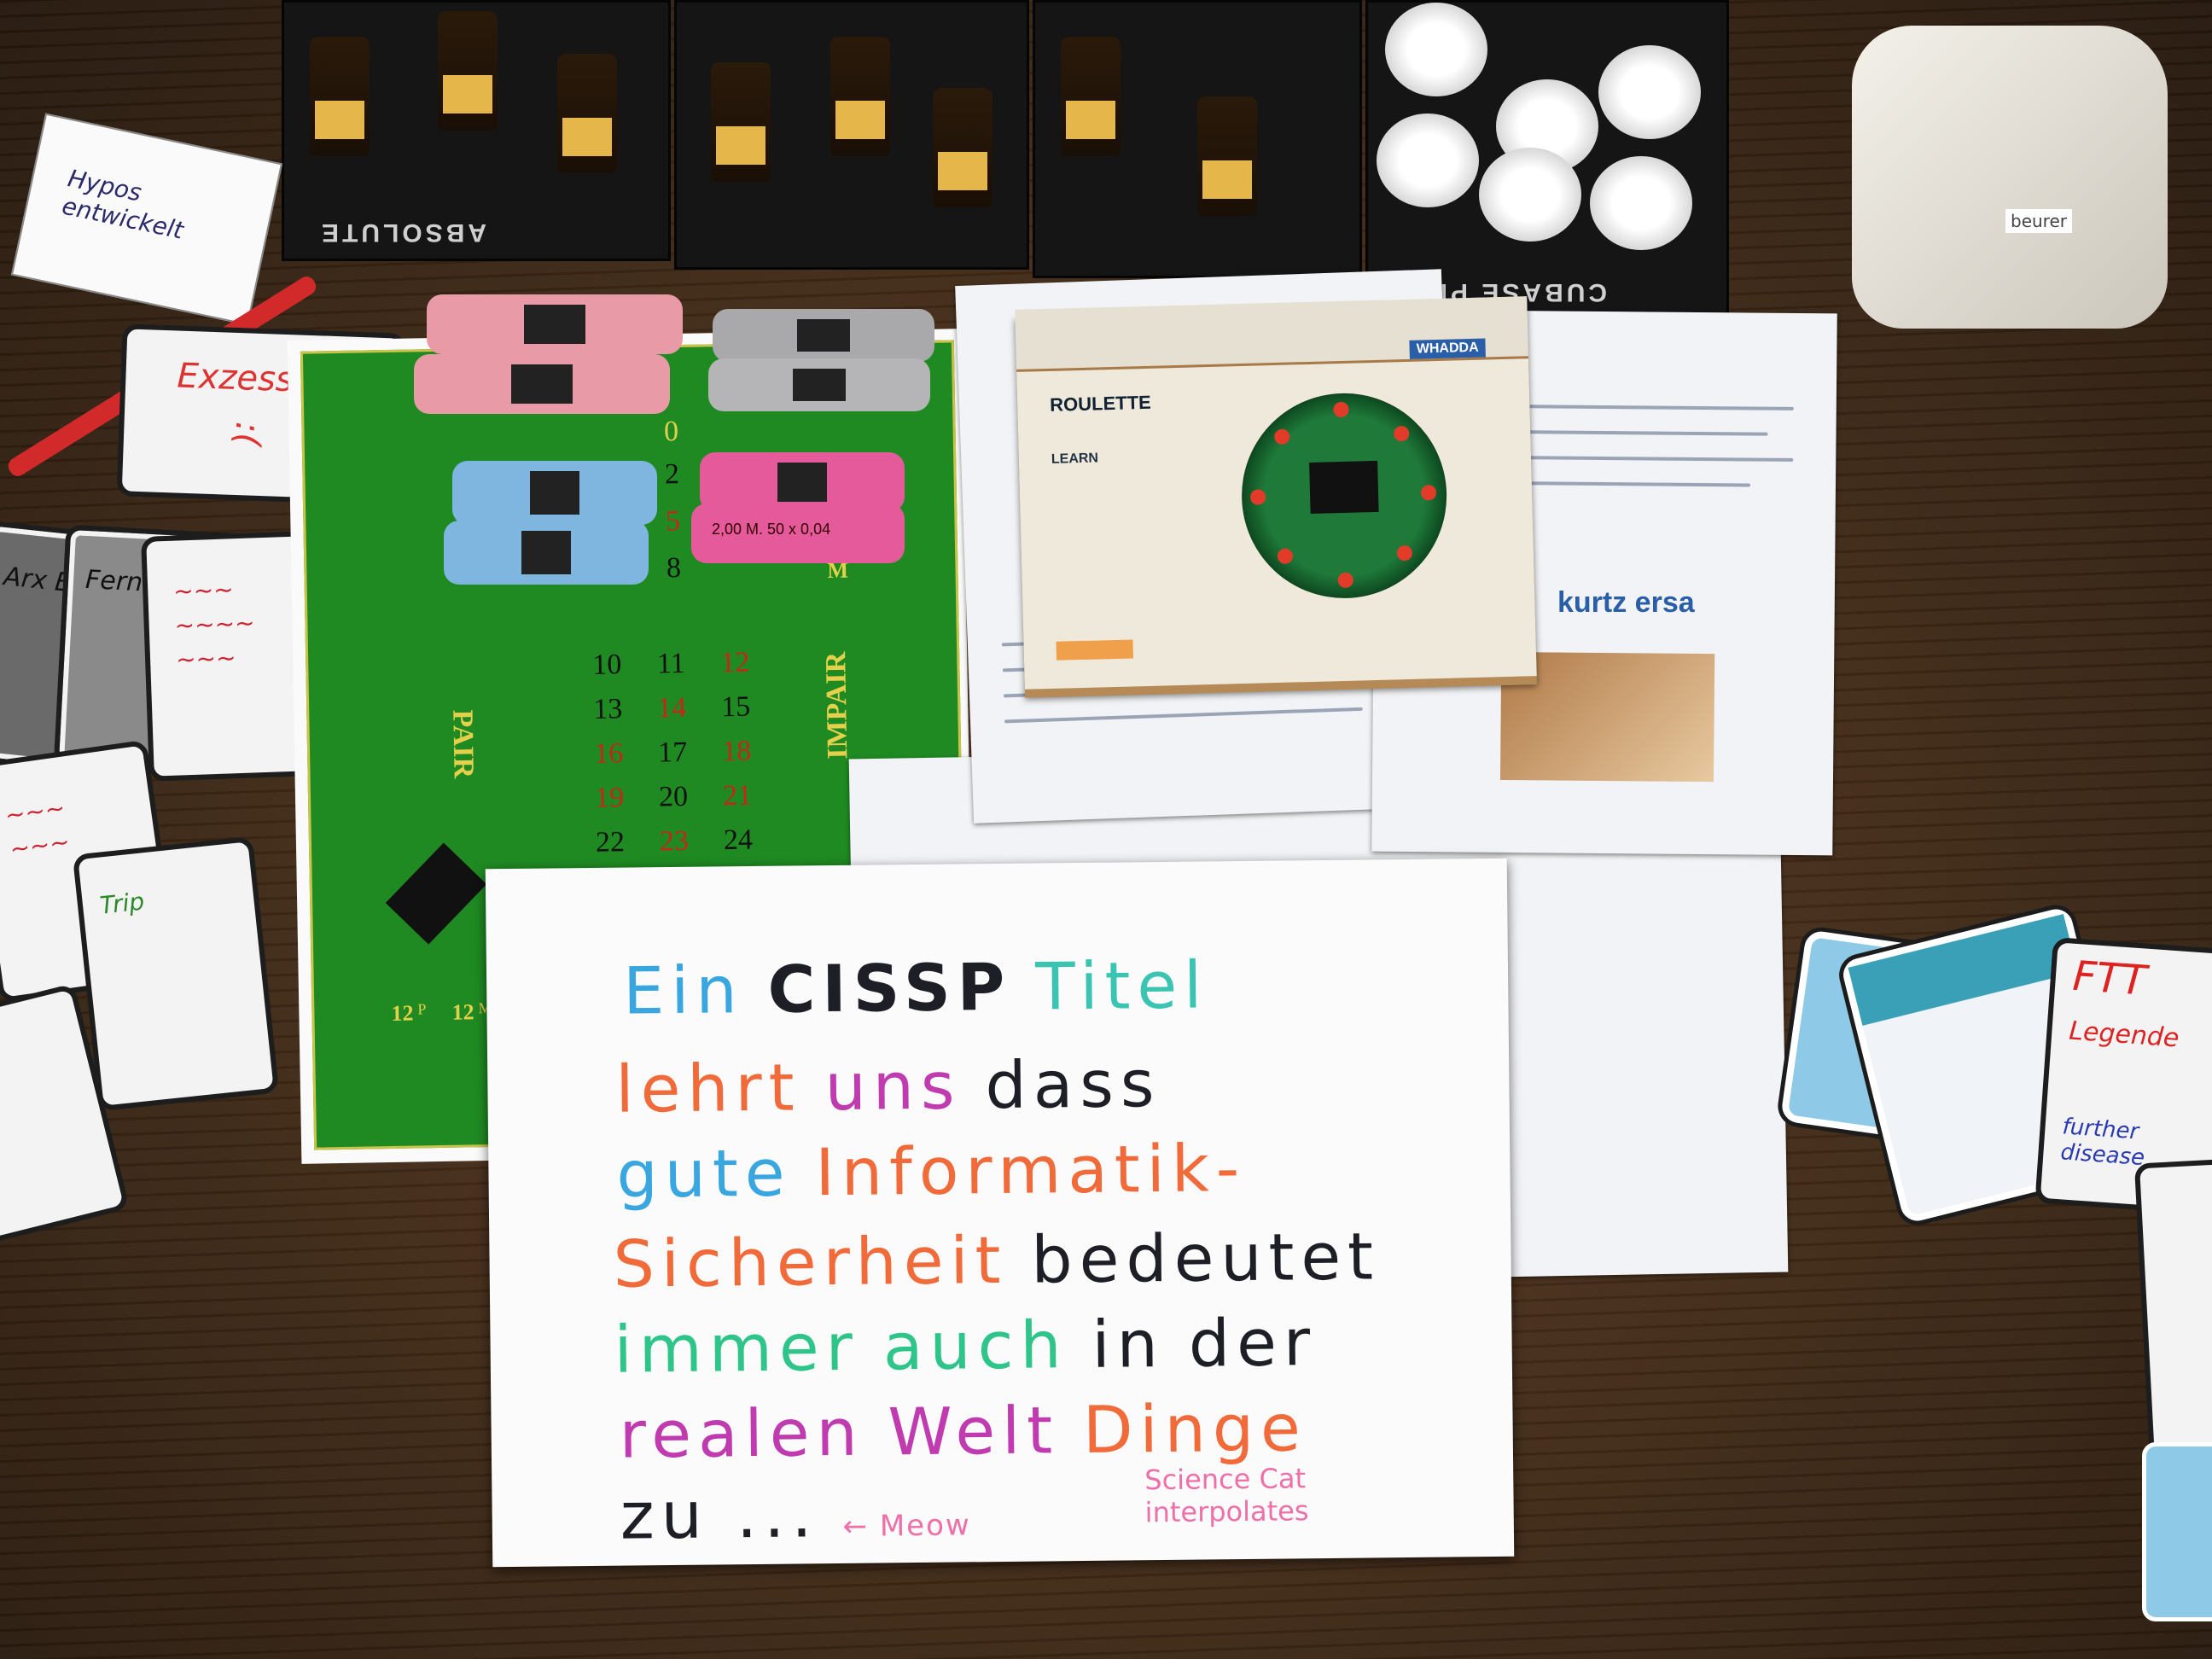  What do you see at coordinates (1195, 1428) in the screenshot?
I see `sign-word: Dinge` at bounding box center [1195, 1428].